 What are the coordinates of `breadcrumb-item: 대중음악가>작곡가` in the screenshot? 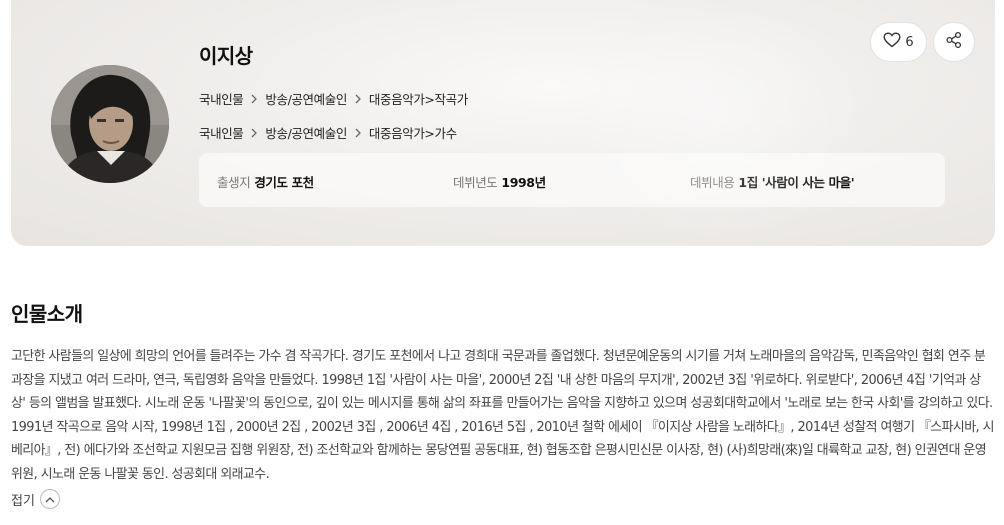 It's located at (418, 98).